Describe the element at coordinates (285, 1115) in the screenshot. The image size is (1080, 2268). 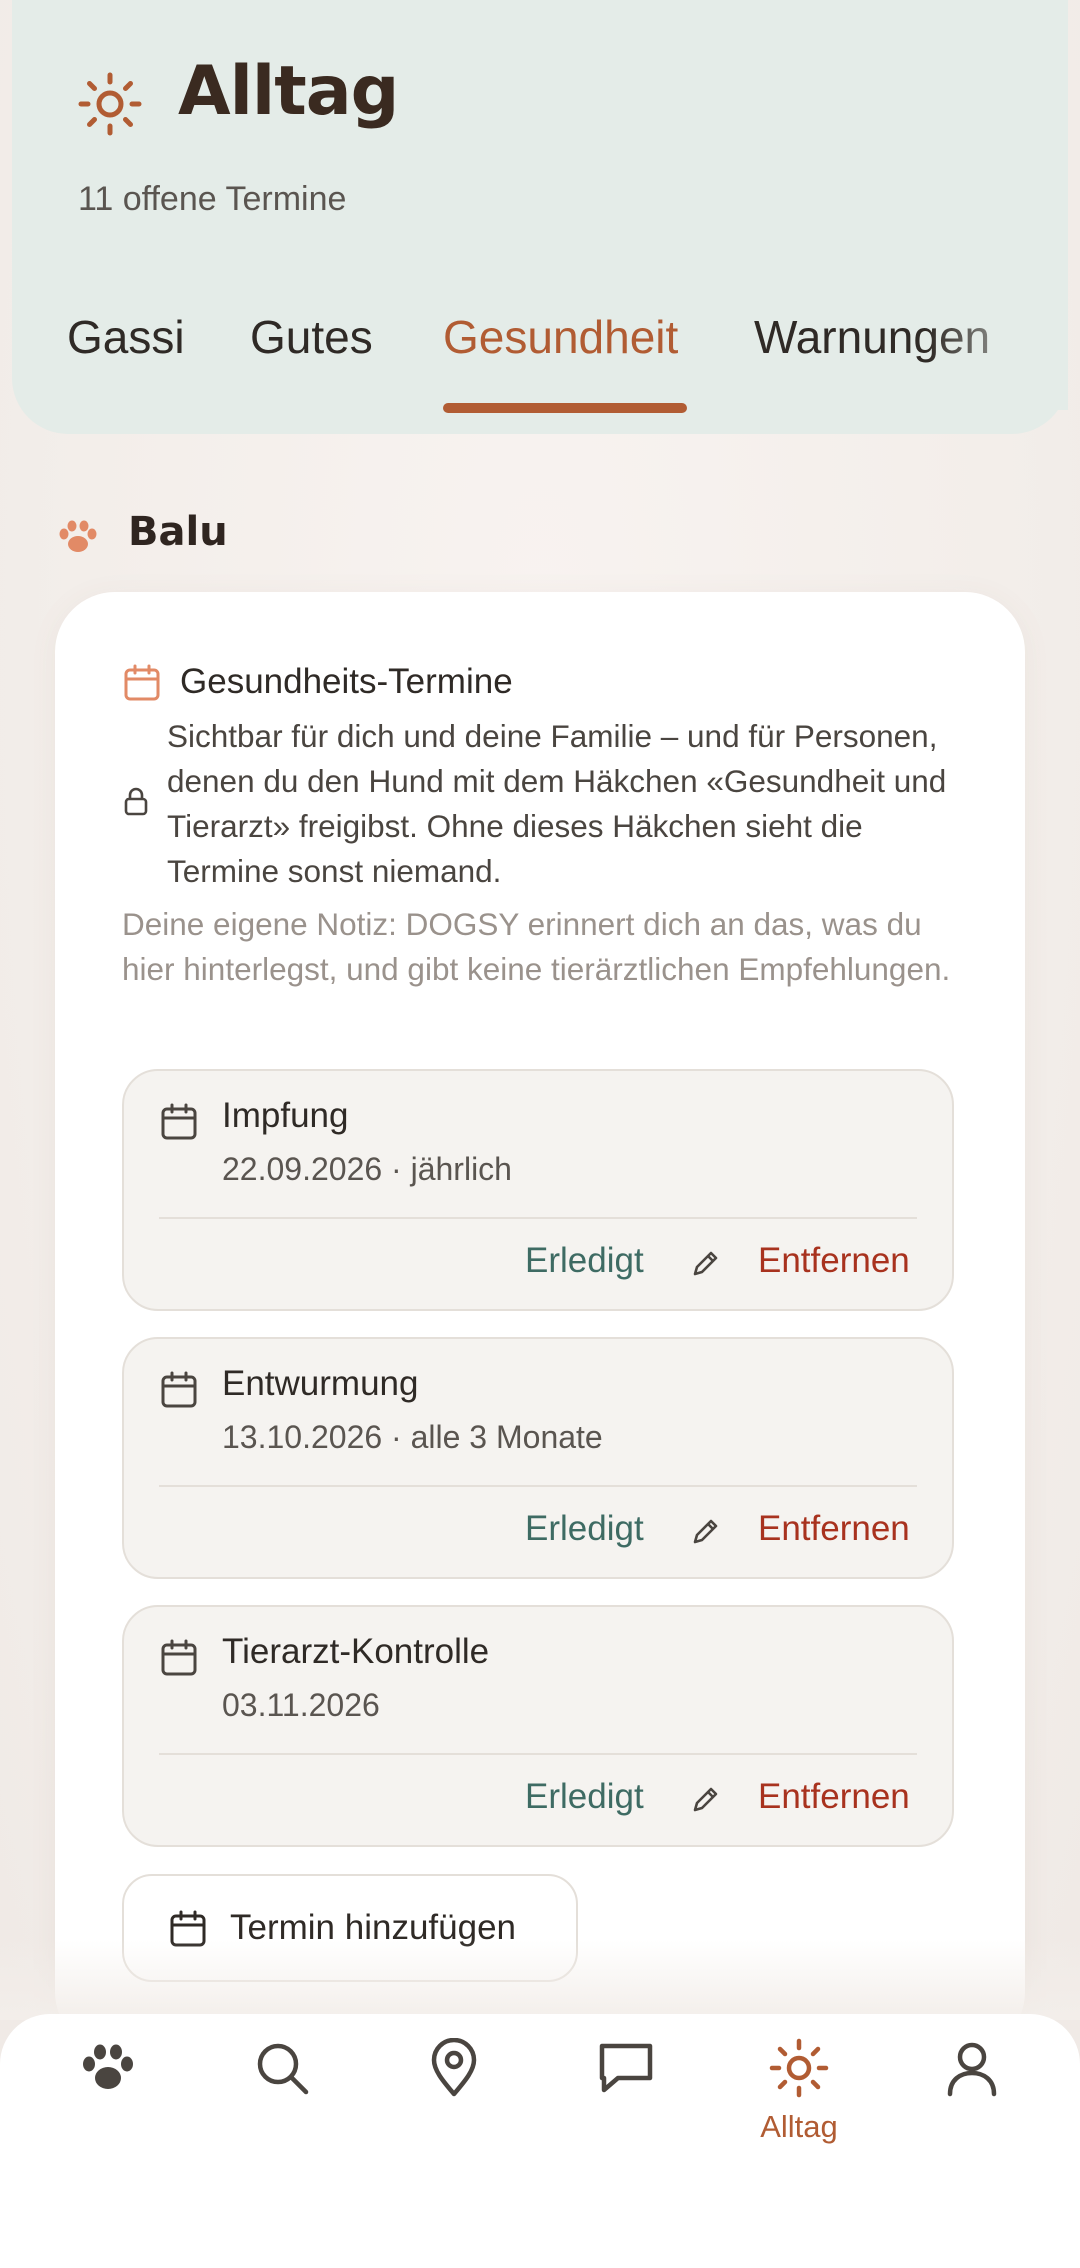
I see `appointment-name: Impfung` at that location.